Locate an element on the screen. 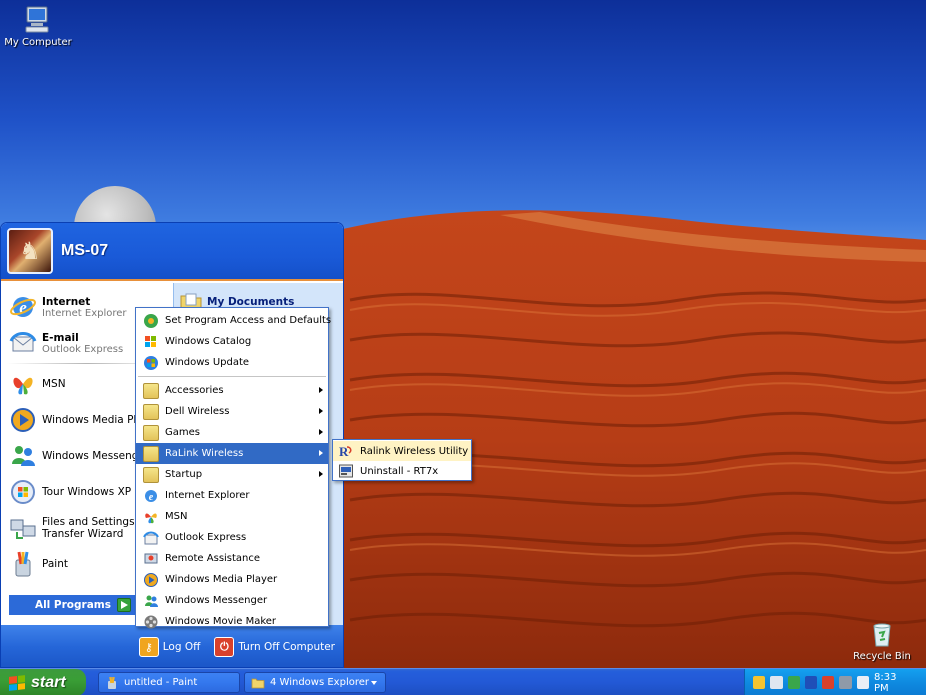 The height and width of the screenshot is (695, 926). recent-title: Paint is located at coordinates (55, 564).